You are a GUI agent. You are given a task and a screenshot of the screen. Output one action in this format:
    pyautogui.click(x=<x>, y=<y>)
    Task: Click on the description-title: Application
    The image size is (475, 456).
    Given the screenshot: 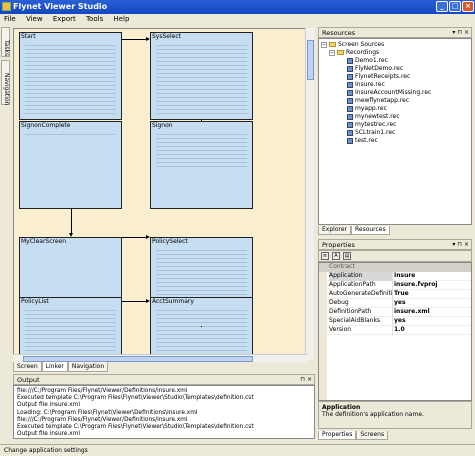 What is the action you would take?
    pyautogui.click(x=341, y=407)
    